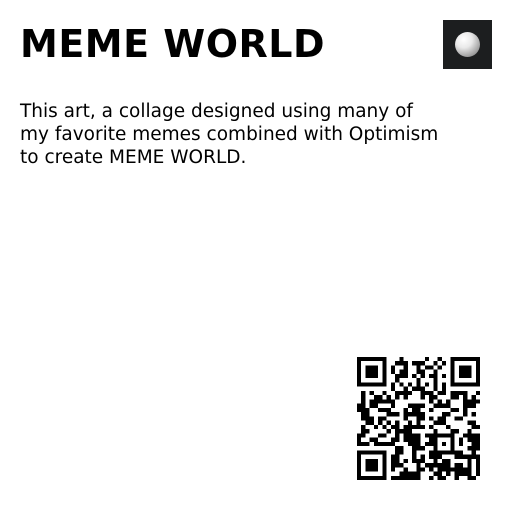 The image size is (512, 512). I want to click on qr-modules, so click(418, 418).